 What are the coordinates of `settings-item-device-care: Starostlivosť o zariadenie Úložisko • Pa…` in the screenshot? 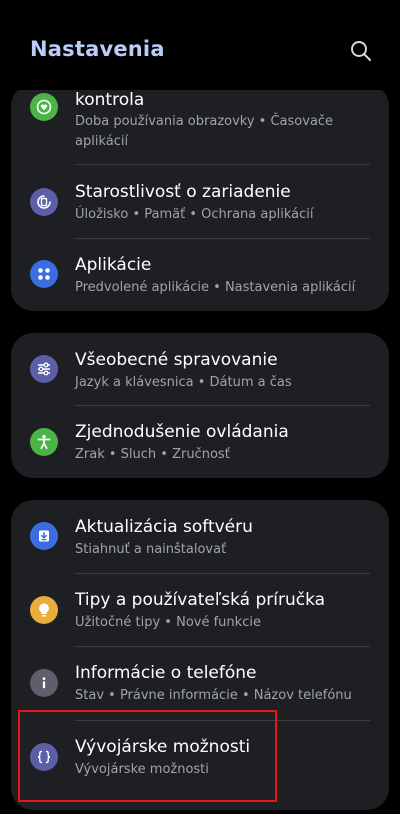 It's located at (200, 201).